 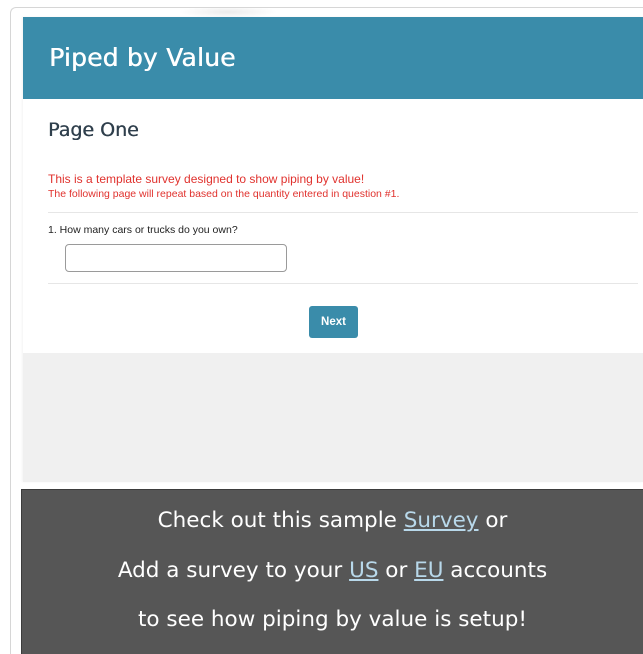 What do you see at coordinates (396, 570) in the screenshot?
I see `info-line-2-middle: or` at bounding box center [396, 570].